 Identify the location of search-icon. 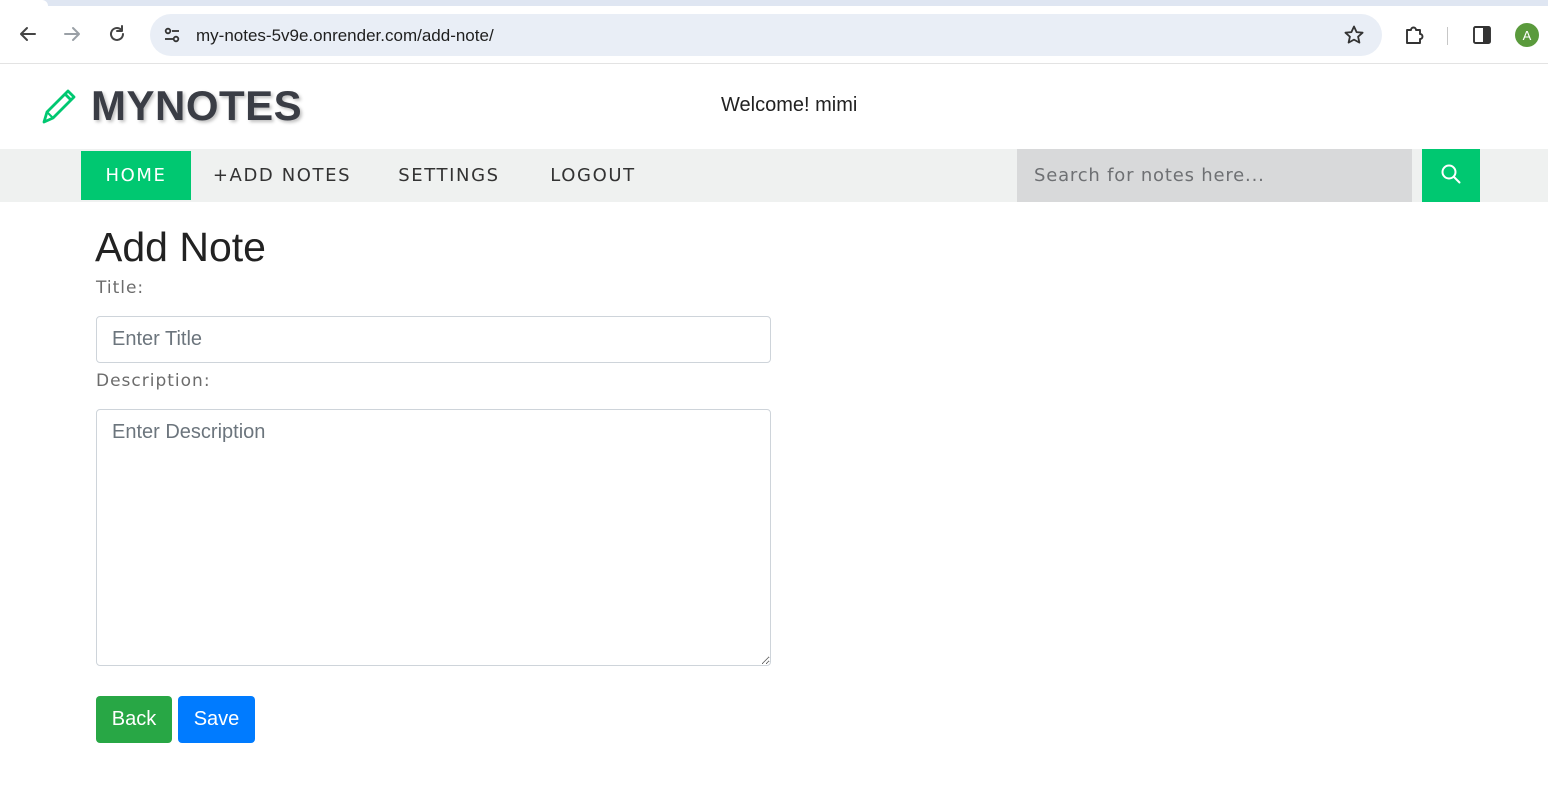
(1451, 175).